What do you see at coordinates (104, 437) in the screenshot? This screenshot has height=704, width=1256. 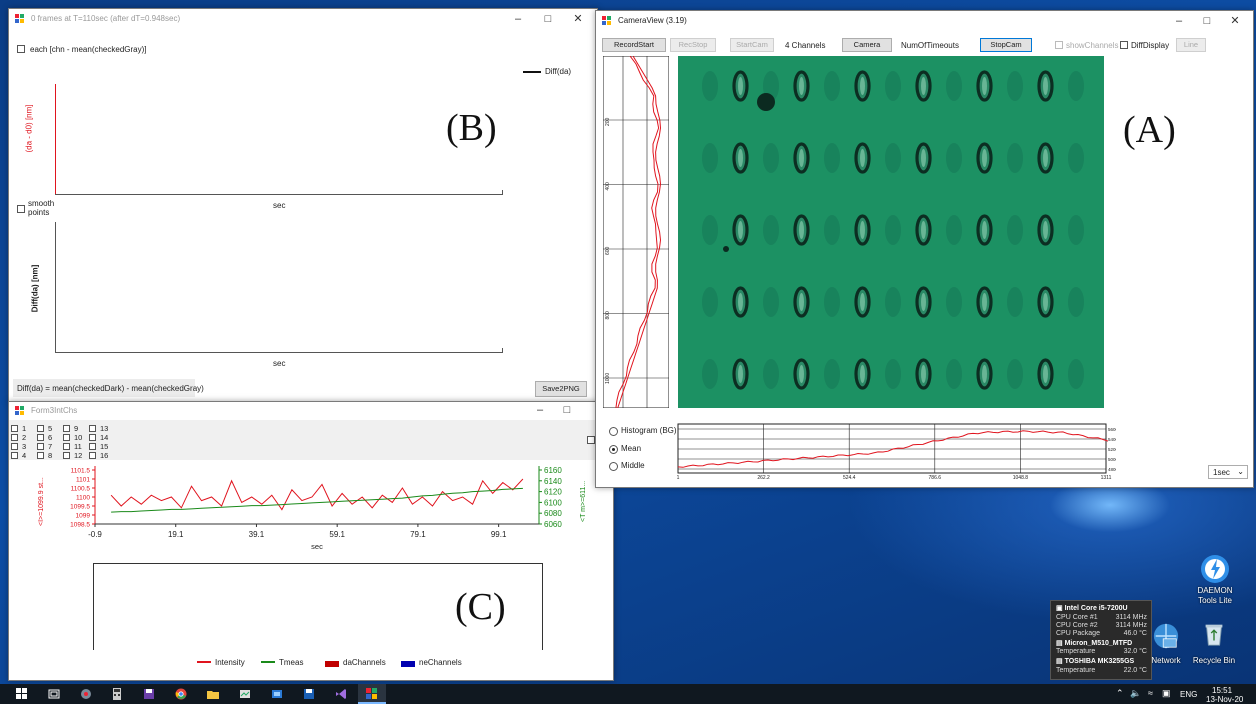 I see `channel-label-14: 14` at bounding box center [104, 437].